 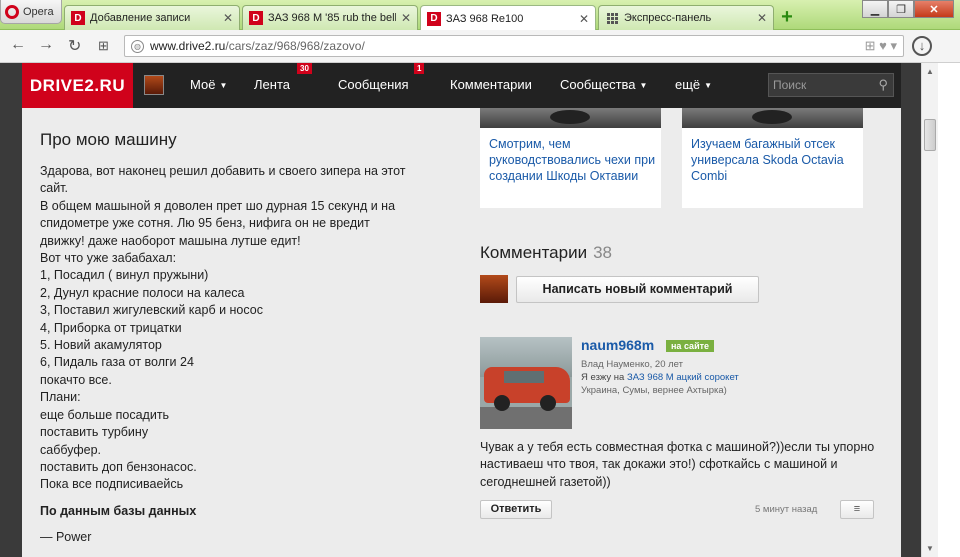 I want to click on tab-zaz-rub-the-bell: D ЗАЗ 968 М '85 rub the bell ✕, so click(x=330, y=17).